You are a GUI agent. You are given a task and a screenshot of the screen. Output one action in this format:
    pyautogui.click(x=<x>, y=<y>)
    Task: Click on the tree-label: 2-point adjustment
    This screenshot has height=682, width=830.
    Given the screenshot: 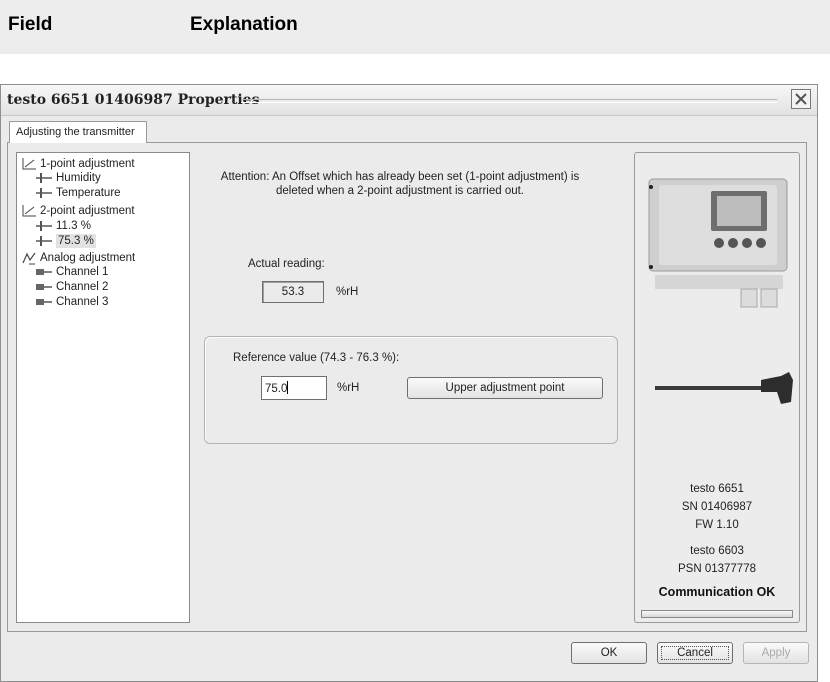 What is the action you would take?
    pyautogui.click(x=87, y=211)
    